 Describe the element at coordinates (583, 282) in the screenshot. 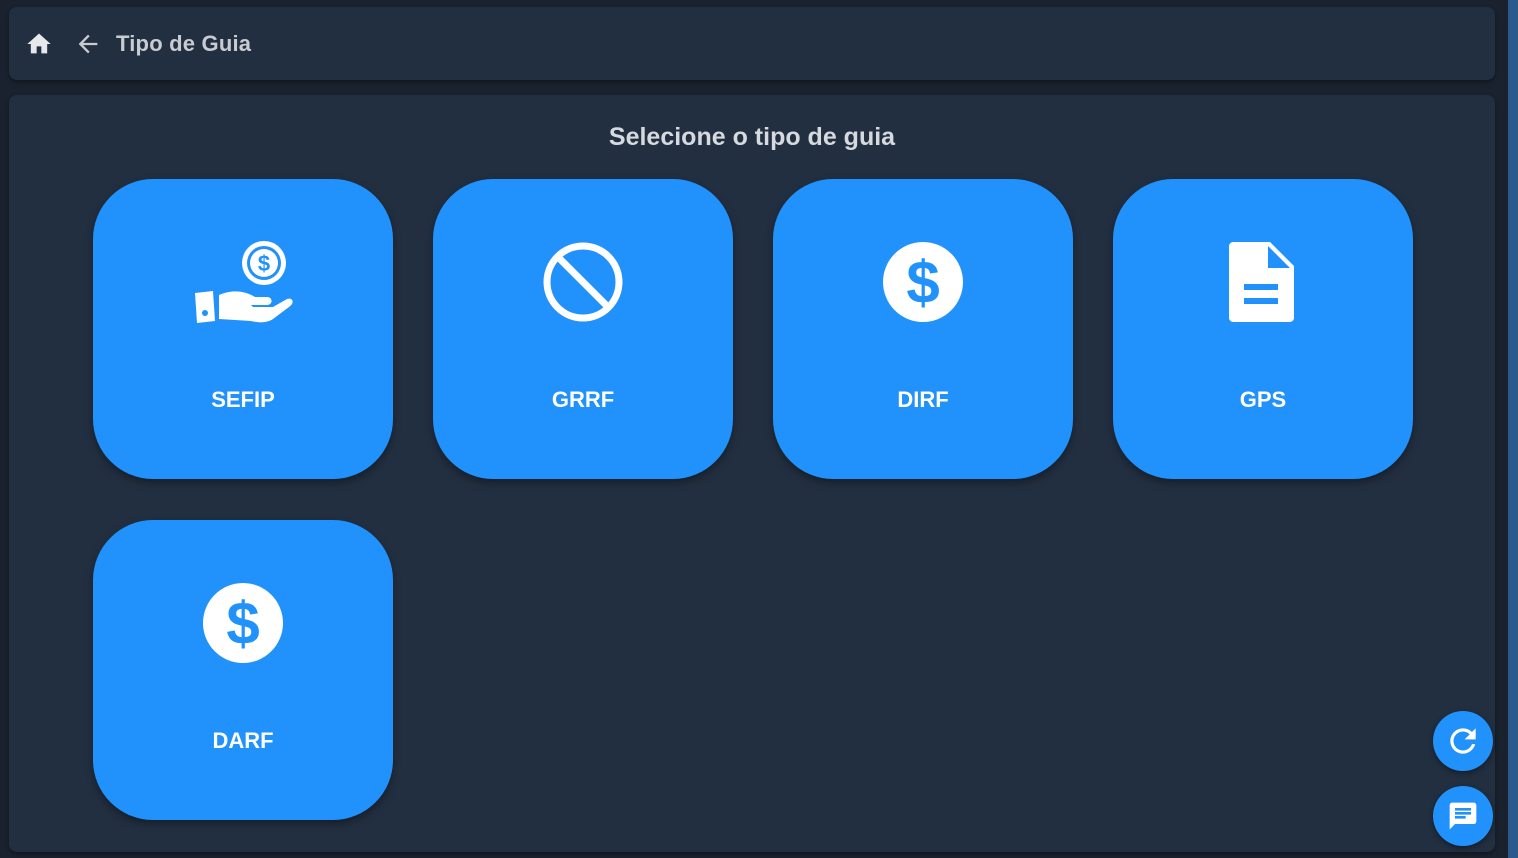

I see `block-icon` at that location.